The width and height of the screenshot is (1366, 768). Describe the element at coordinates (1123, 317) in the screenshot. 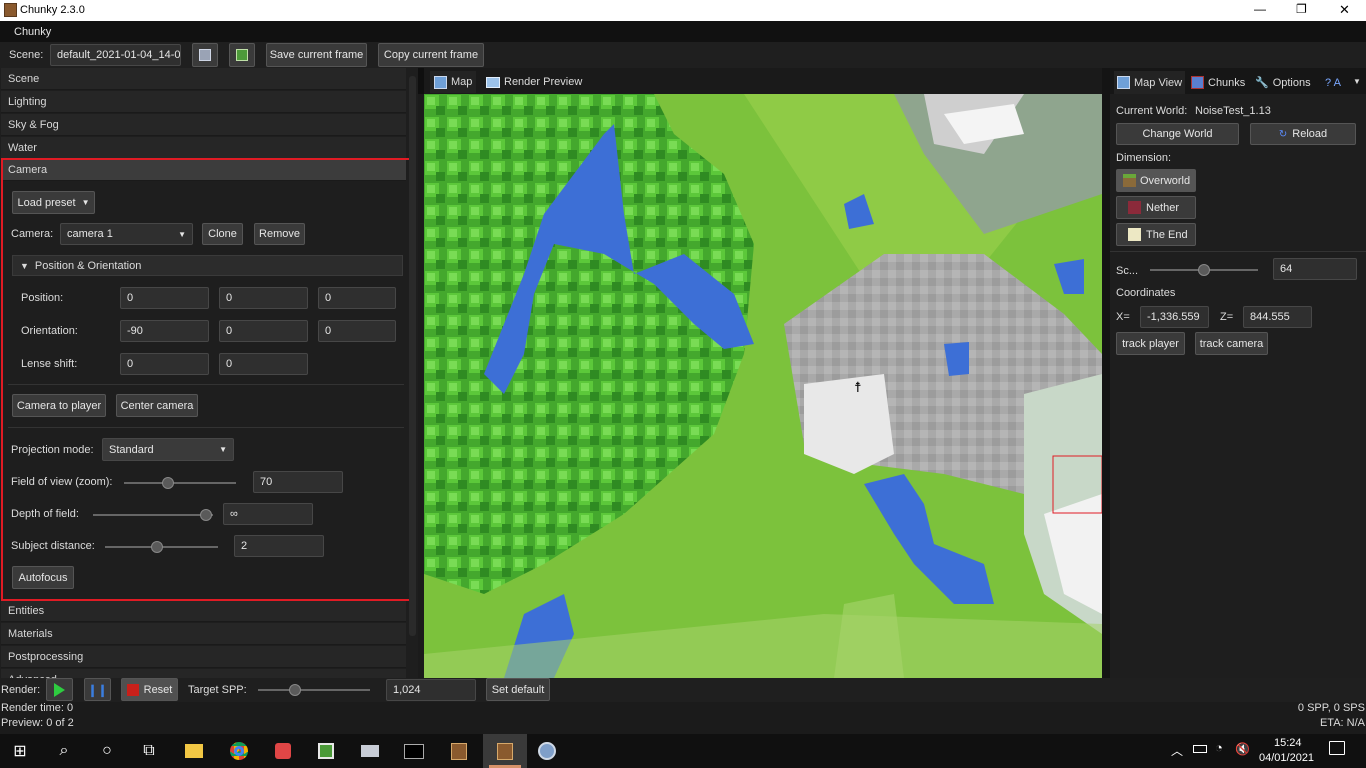

I see `x-coordinate-label: X=` at that location.